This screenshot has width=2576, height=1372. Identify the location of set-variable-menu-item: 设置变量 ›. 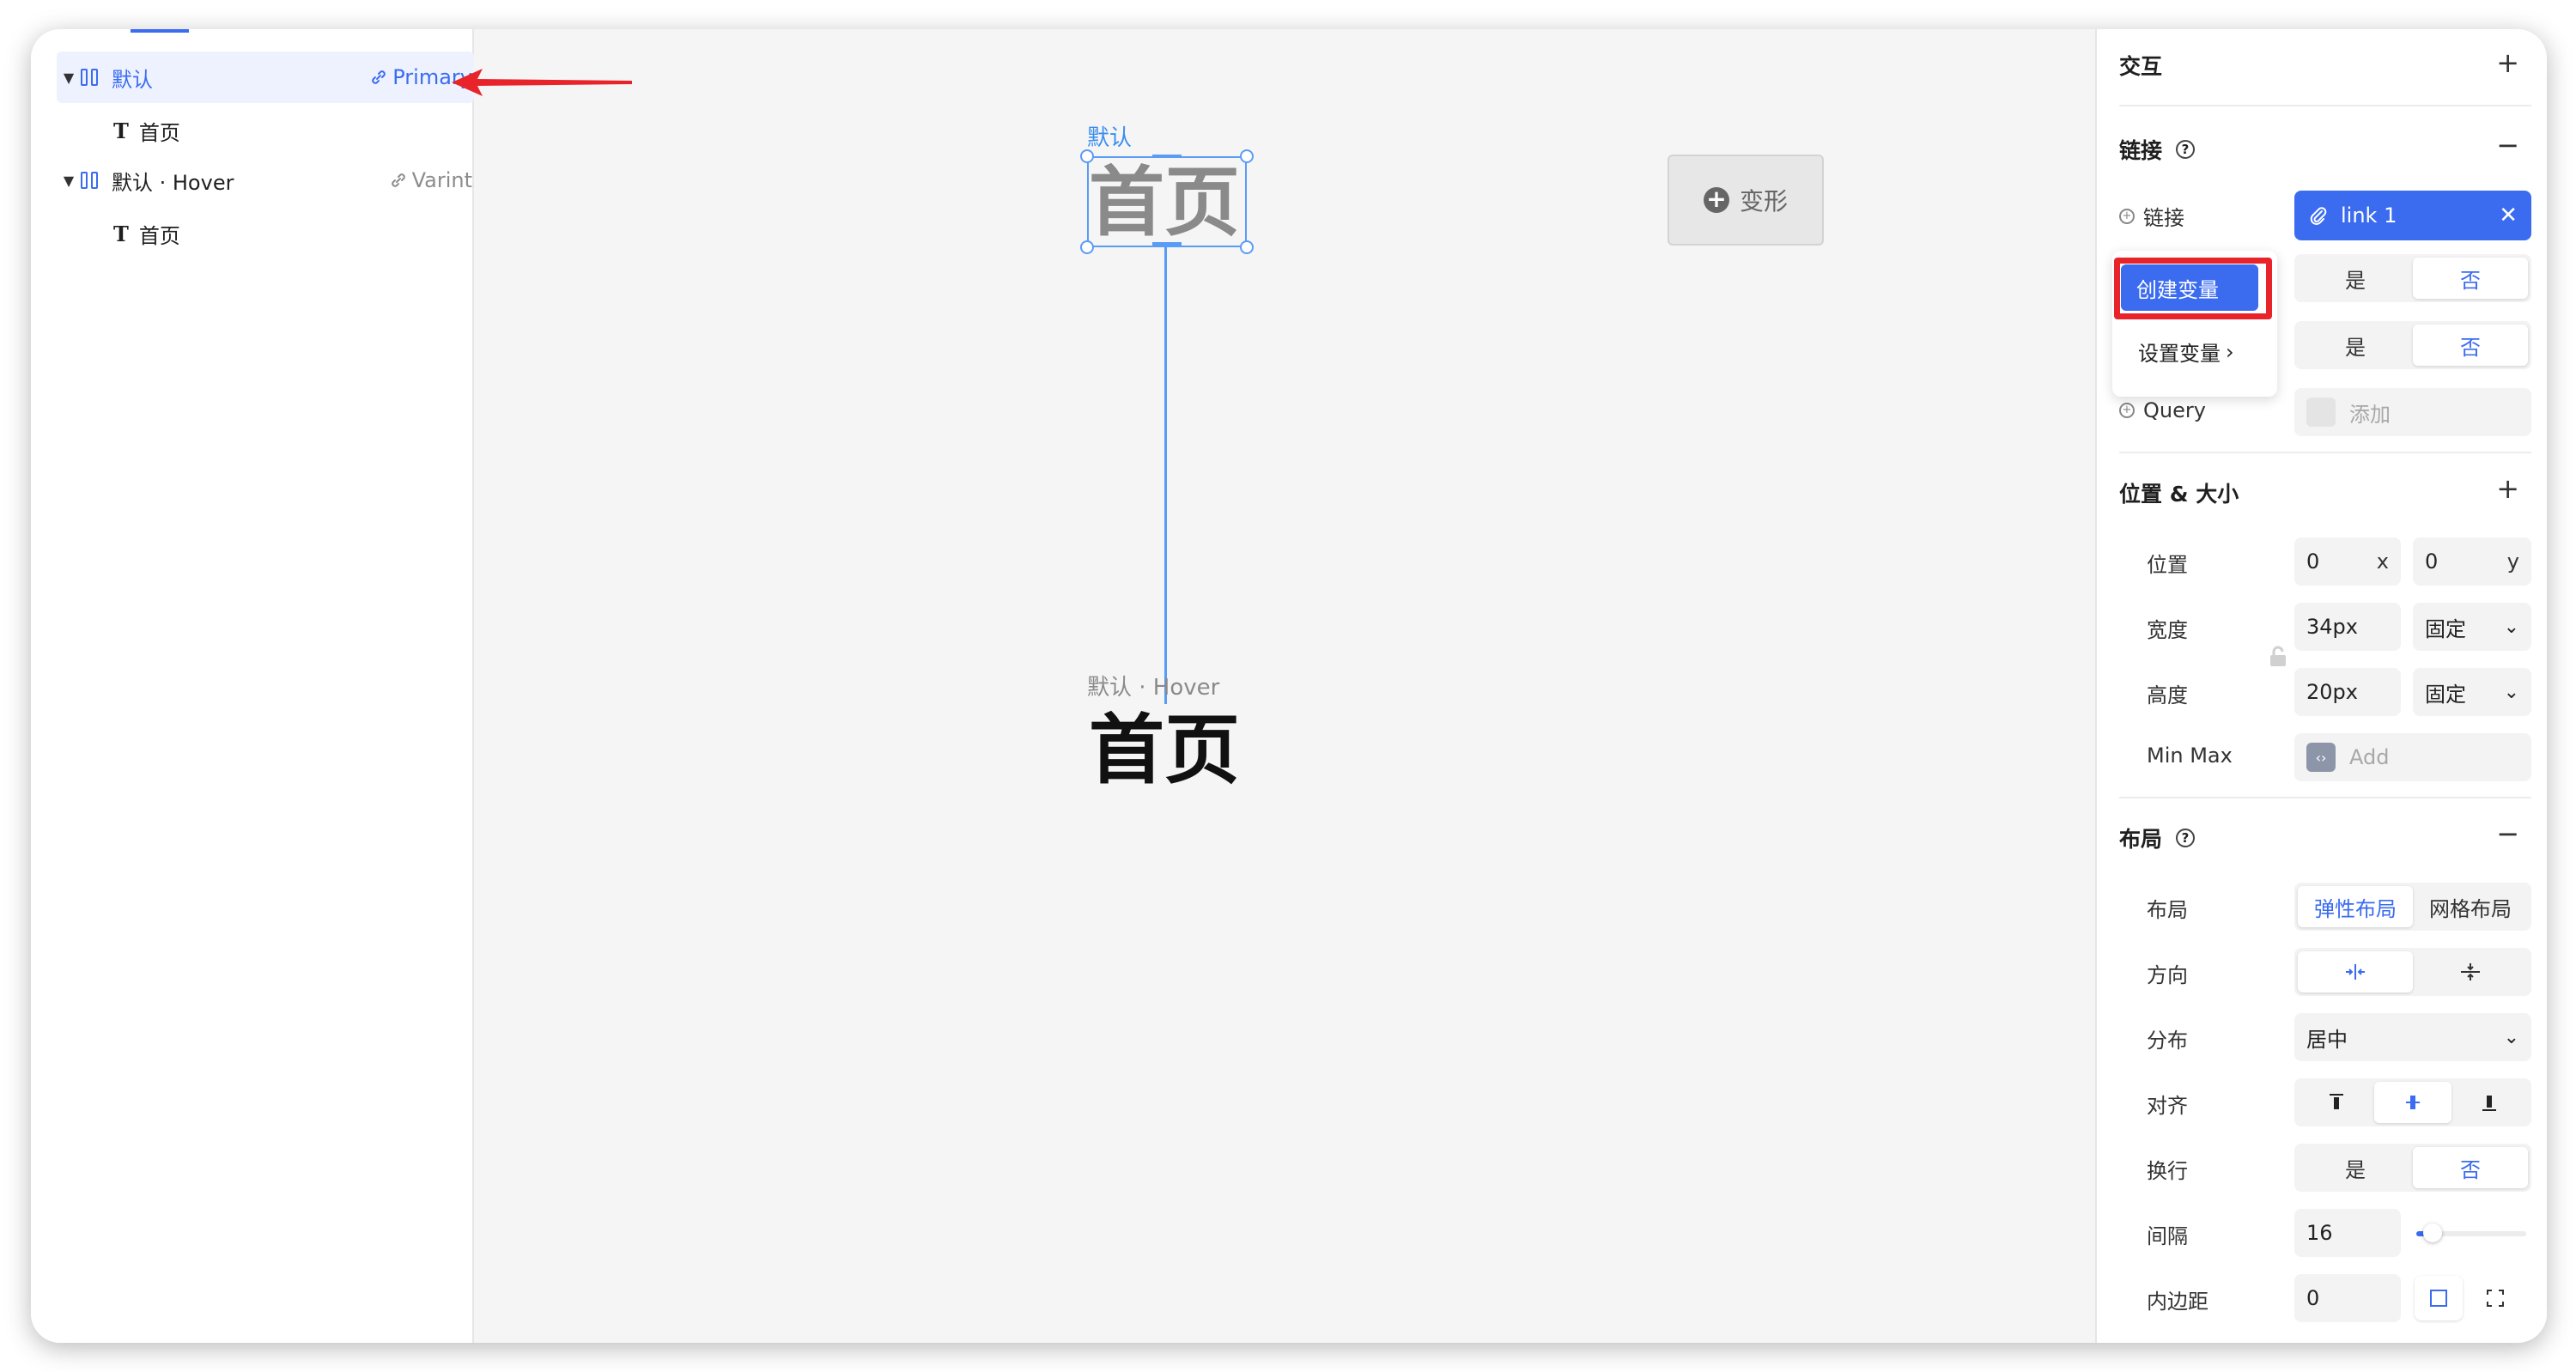
(2186, 352).